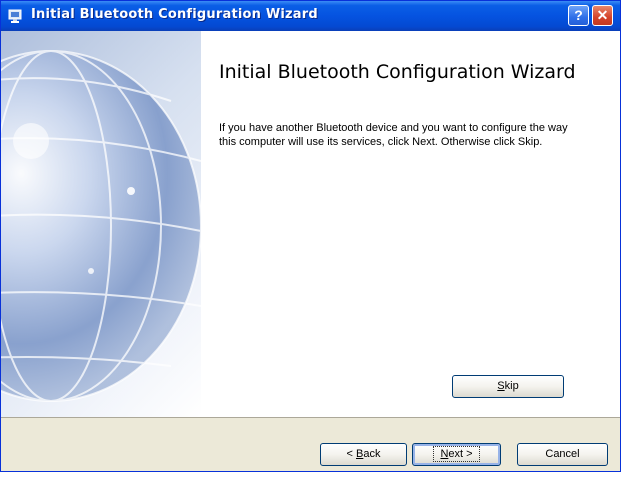 Image resolution: width=621 pixels, height=482 pixels. What do you see at coordinates (397, 72) in the screenshot?
I see `page-title: Initial Bluetooth Configuration Wizard` at bounding box center [397, 72].